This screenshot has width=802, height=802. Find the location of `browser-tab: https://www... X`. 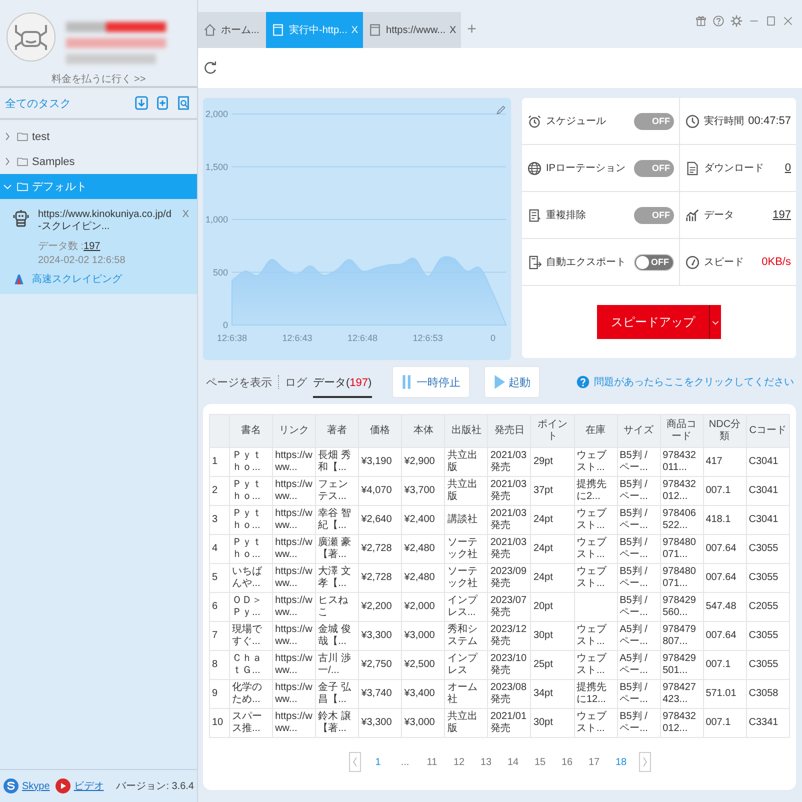

browser-tab: https://www... X is located at coordinates (412, 30).